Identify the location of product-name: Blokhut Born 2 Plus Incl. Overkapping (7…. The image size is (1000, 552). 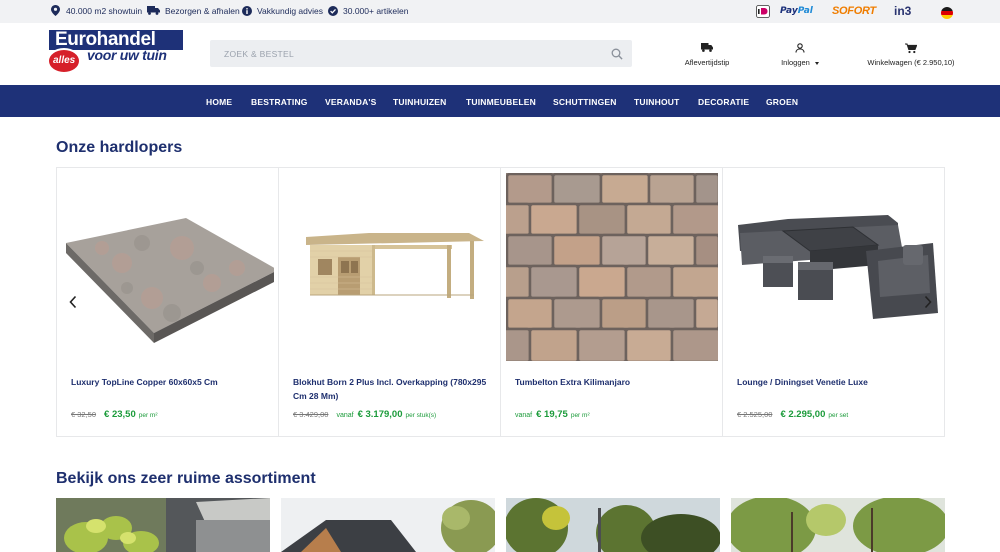
(393, 389).